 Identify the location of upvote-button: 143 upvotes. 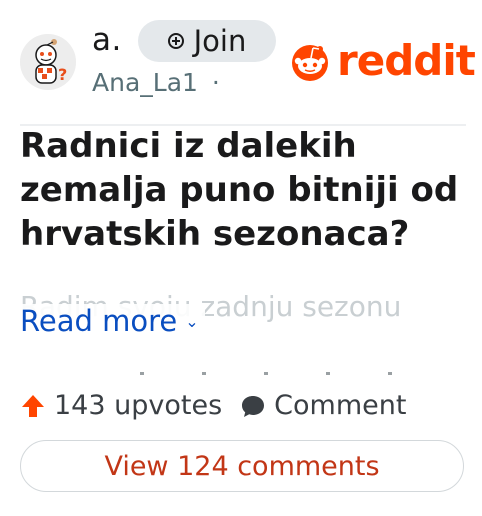
(121, 405).